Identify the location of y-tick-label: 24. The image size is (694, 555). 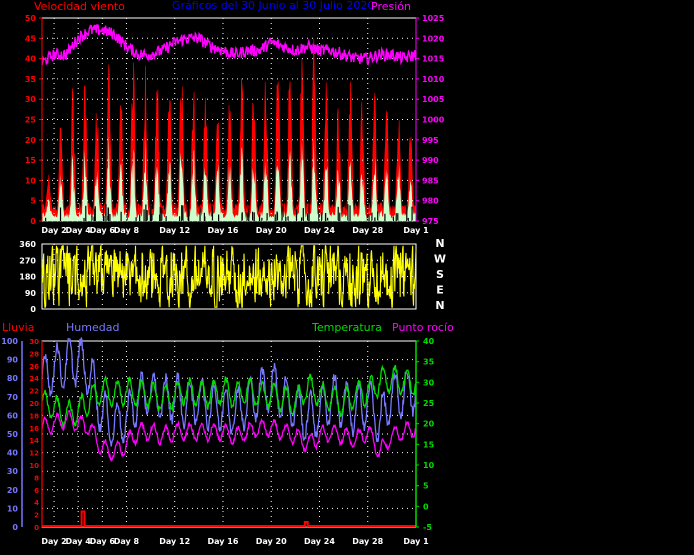
(34, 379).